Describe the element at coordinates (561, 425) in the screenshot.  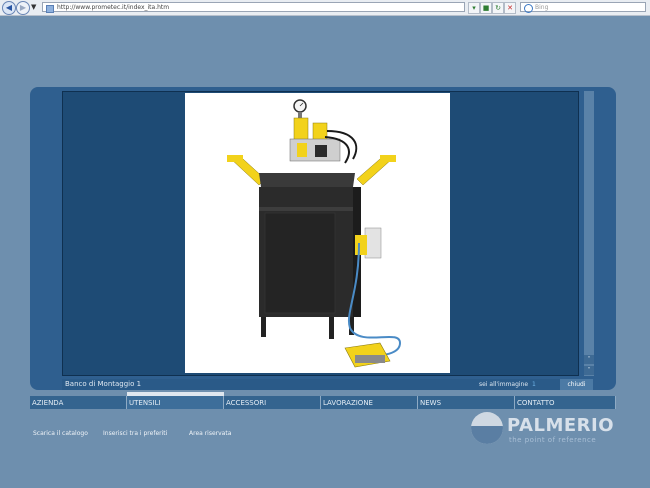
I see `logo-name: PALMERIO` at that location.